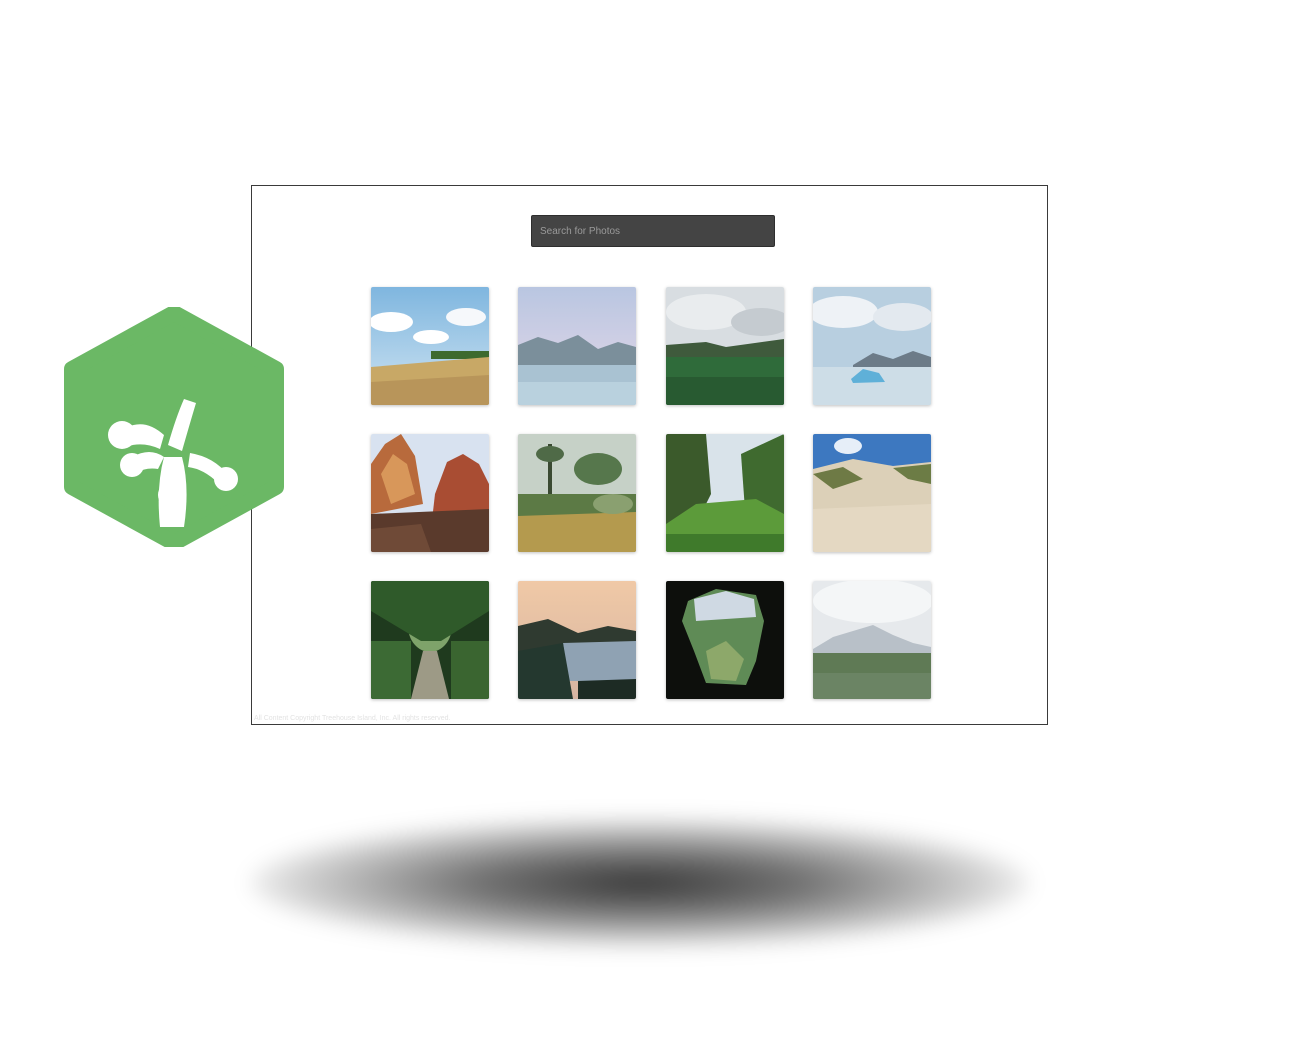 The height and width of the screenshot is (1061, 1300). Describe the element at coordinates (174, 427) in the screenshot. I see `treehouse-frog-foot-icon` at that location.